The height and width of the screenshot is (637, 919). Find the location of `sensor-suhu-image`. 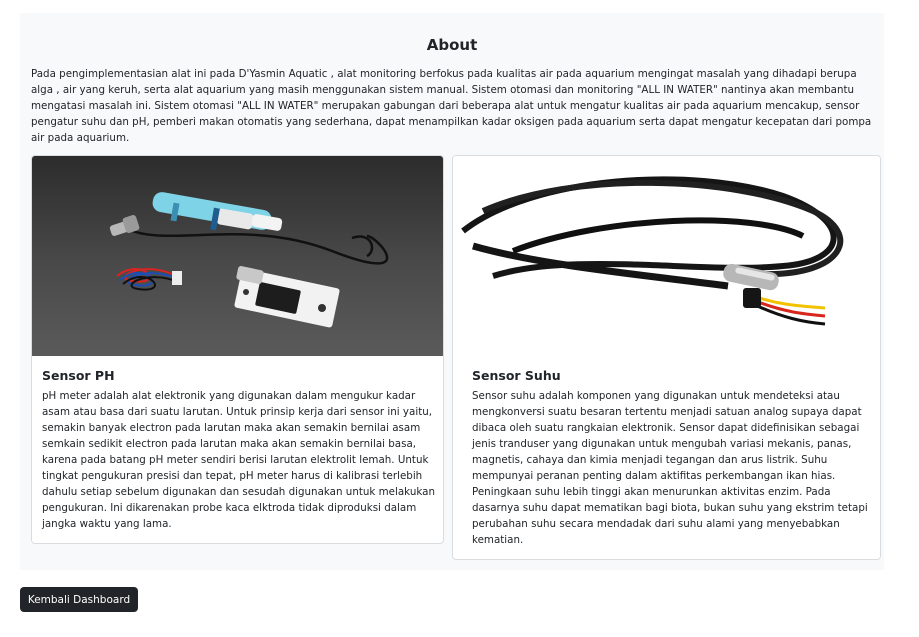

sensor-suhu-image is located at coordinates (666, 256).